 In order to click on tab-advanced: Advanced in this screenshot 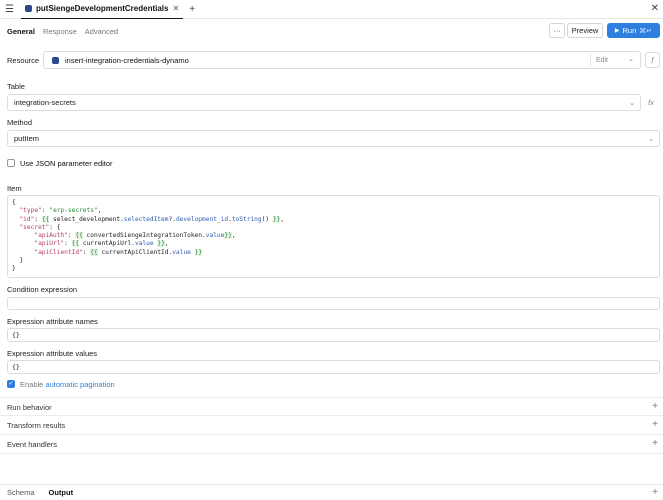, I will do `click(101, 31)`.